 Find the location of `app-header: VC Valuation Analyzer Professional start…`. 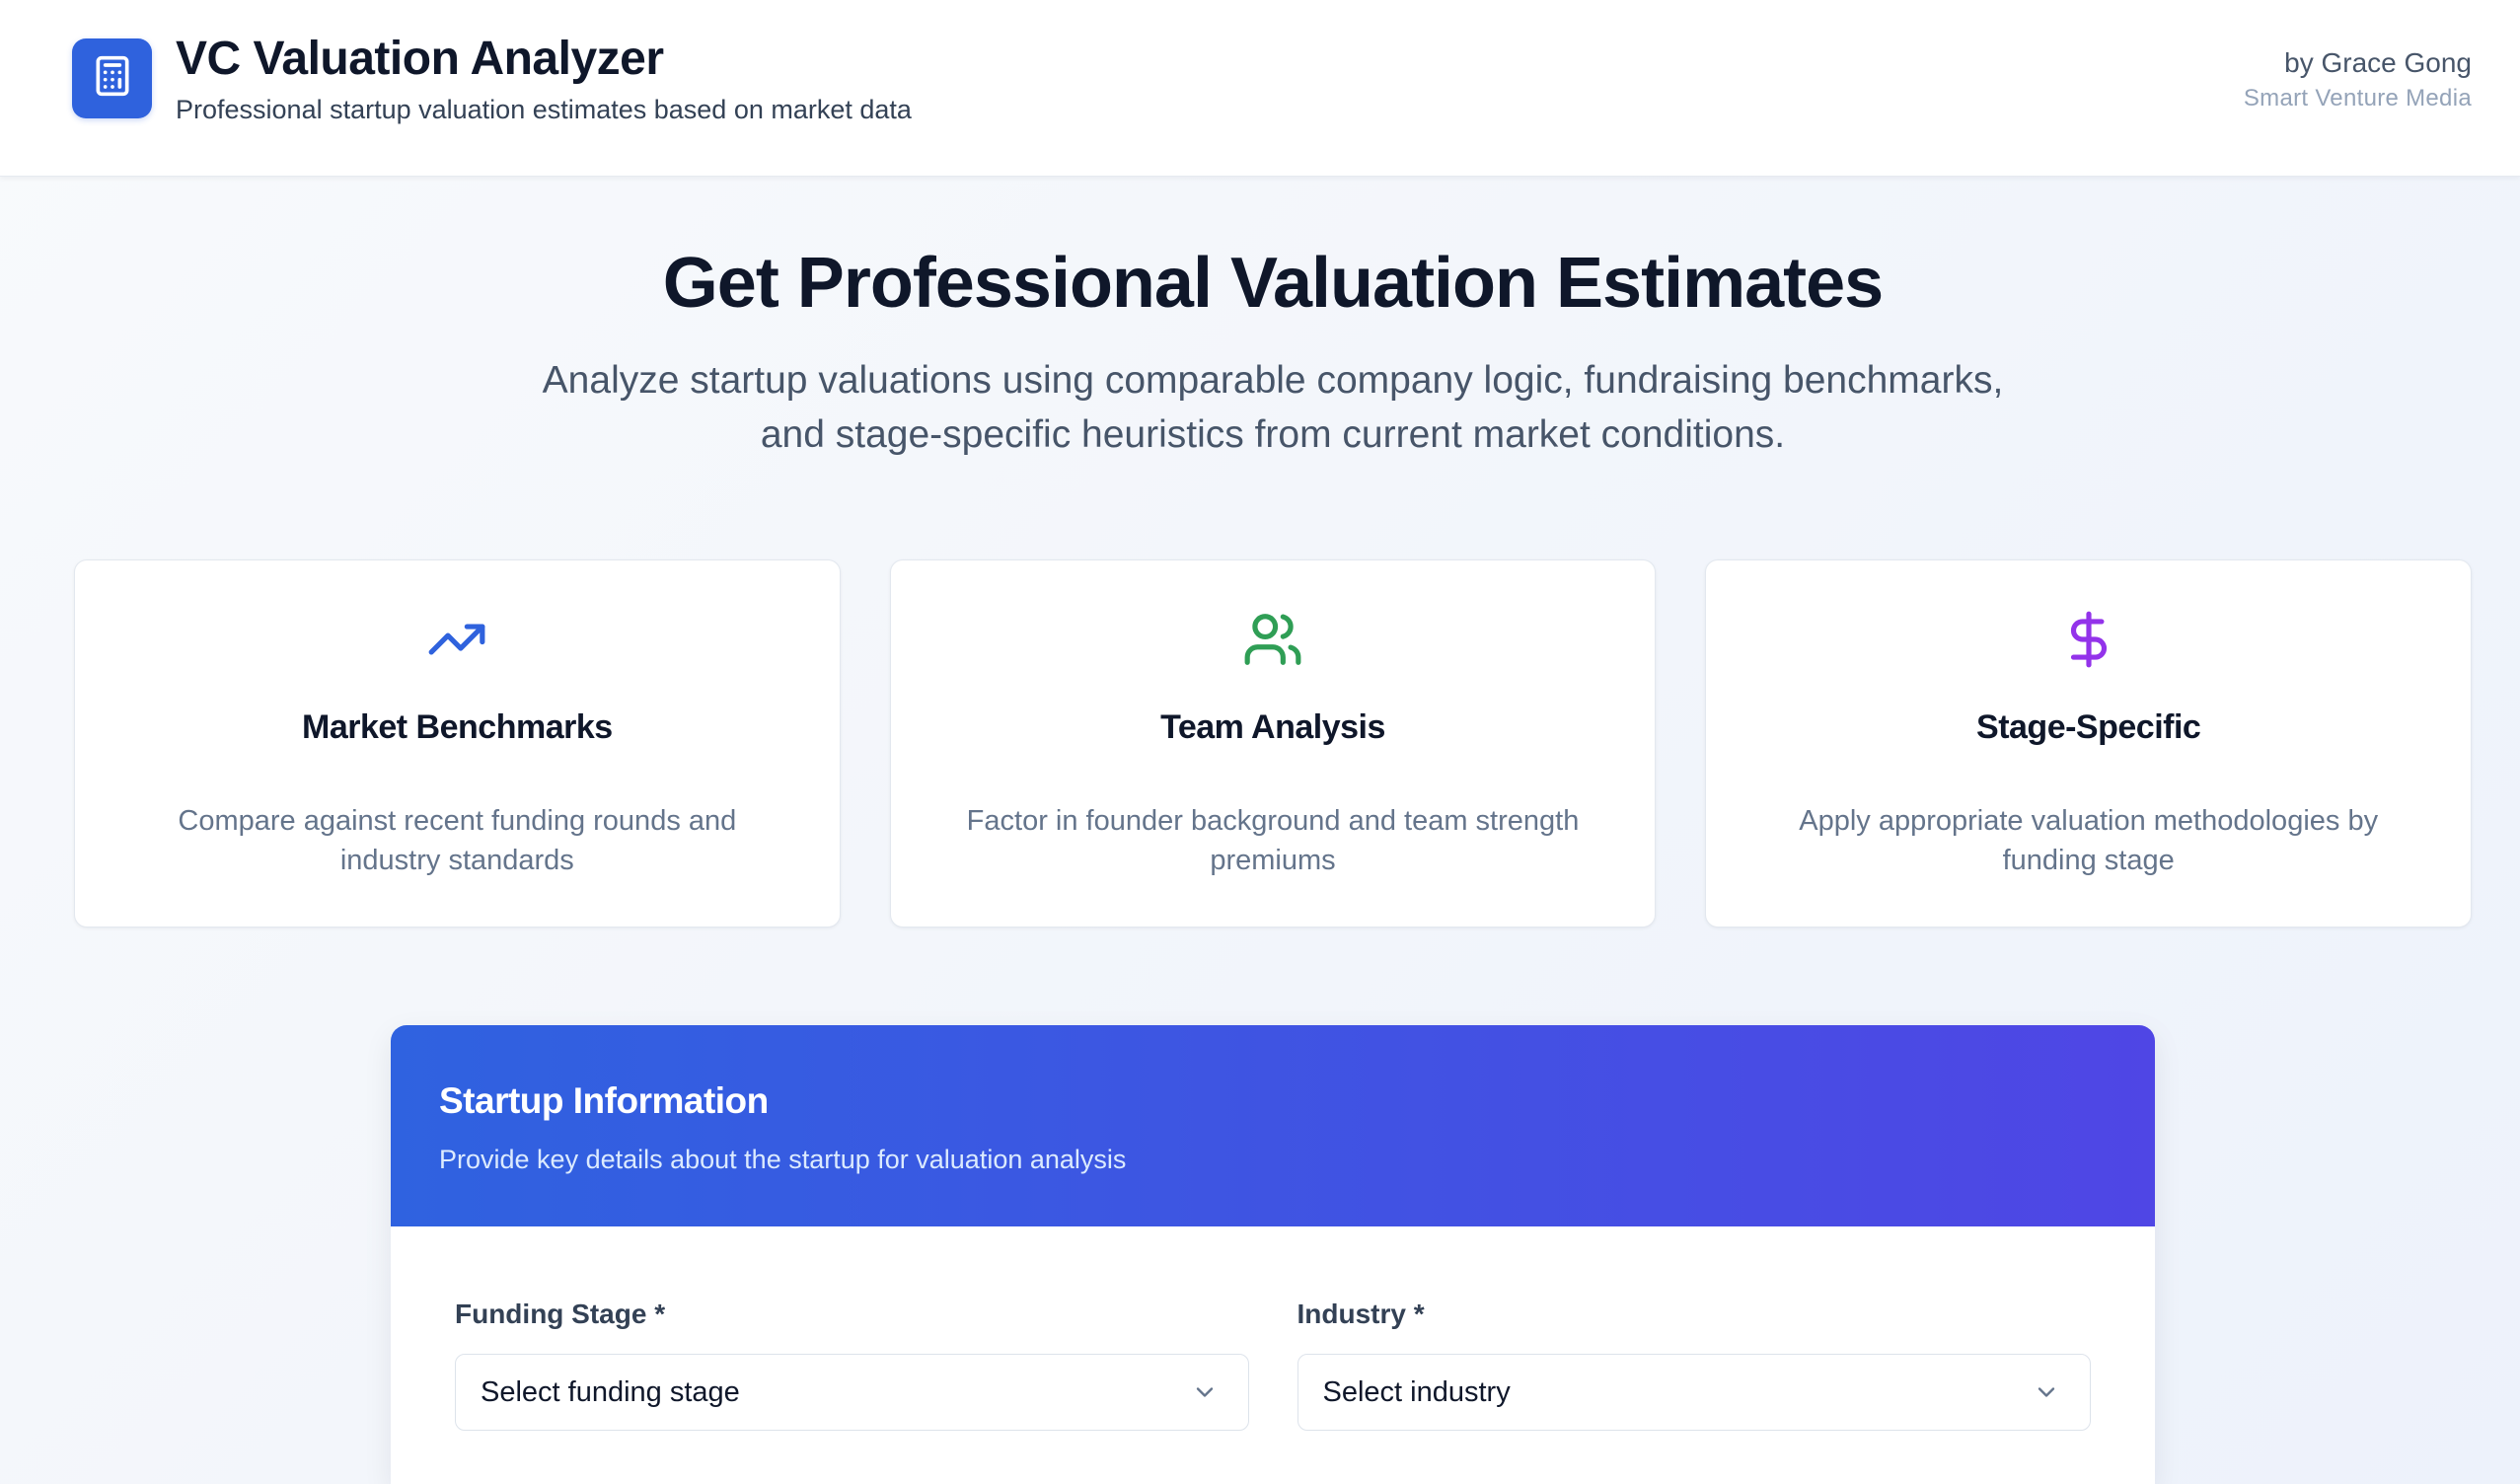

app-header: VC Valuation Analyzer Professional start… is located at coordinates (1260, 88).